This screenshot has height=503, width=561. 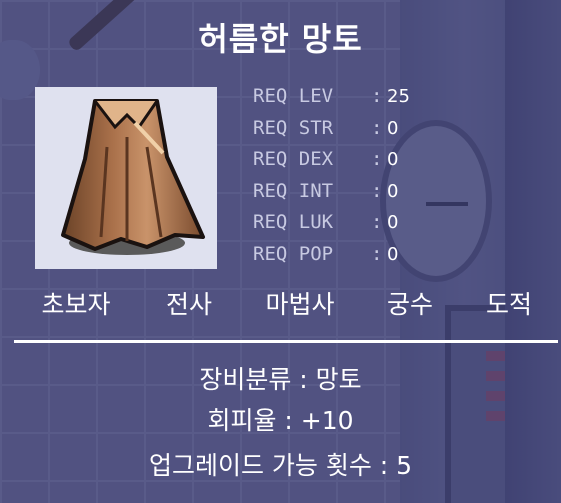 What do you see at coordinates (280, 379) in the screenshot?
I see `info-equip-category: 장비분류 : 망토` at bounding box center [280, 379].